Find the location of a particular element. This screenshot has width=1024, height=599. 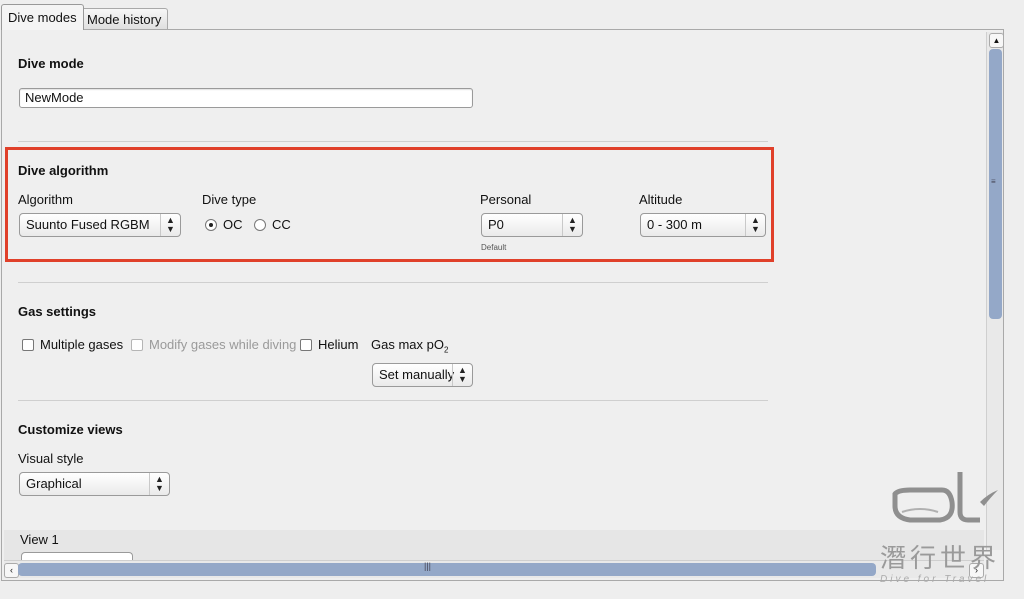

algorithm-select: Suunto Fused RGBM ▲ ▼ is located at coordinates (100, 225).